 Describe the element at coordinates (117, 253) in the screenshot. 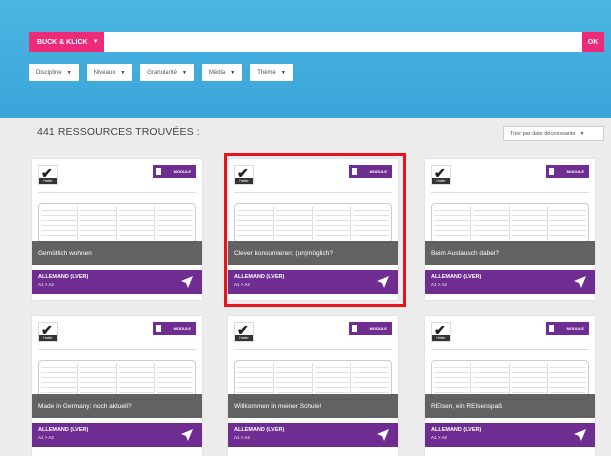

I see `card-title: Gemütlich wohnen` at that location.